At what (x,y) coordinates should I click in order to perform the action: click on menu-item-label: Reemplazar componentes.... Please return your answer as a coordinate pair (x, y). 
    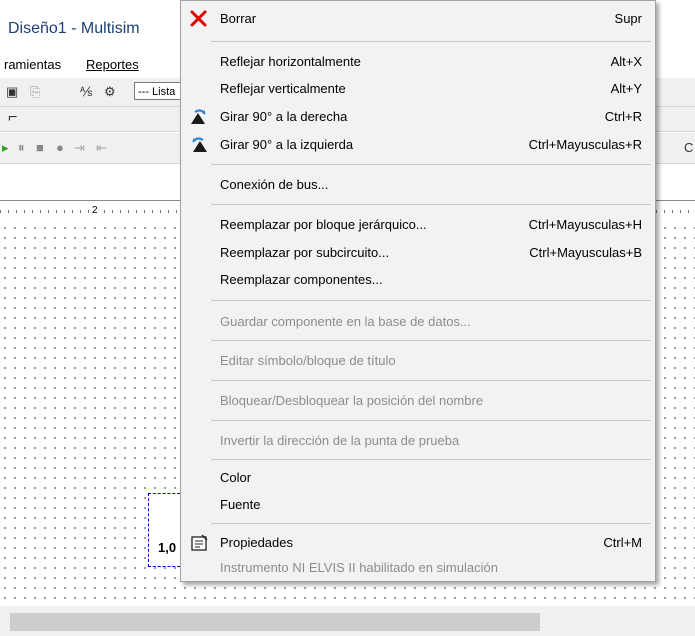
    Looking at the image, I should click on (301, 279).